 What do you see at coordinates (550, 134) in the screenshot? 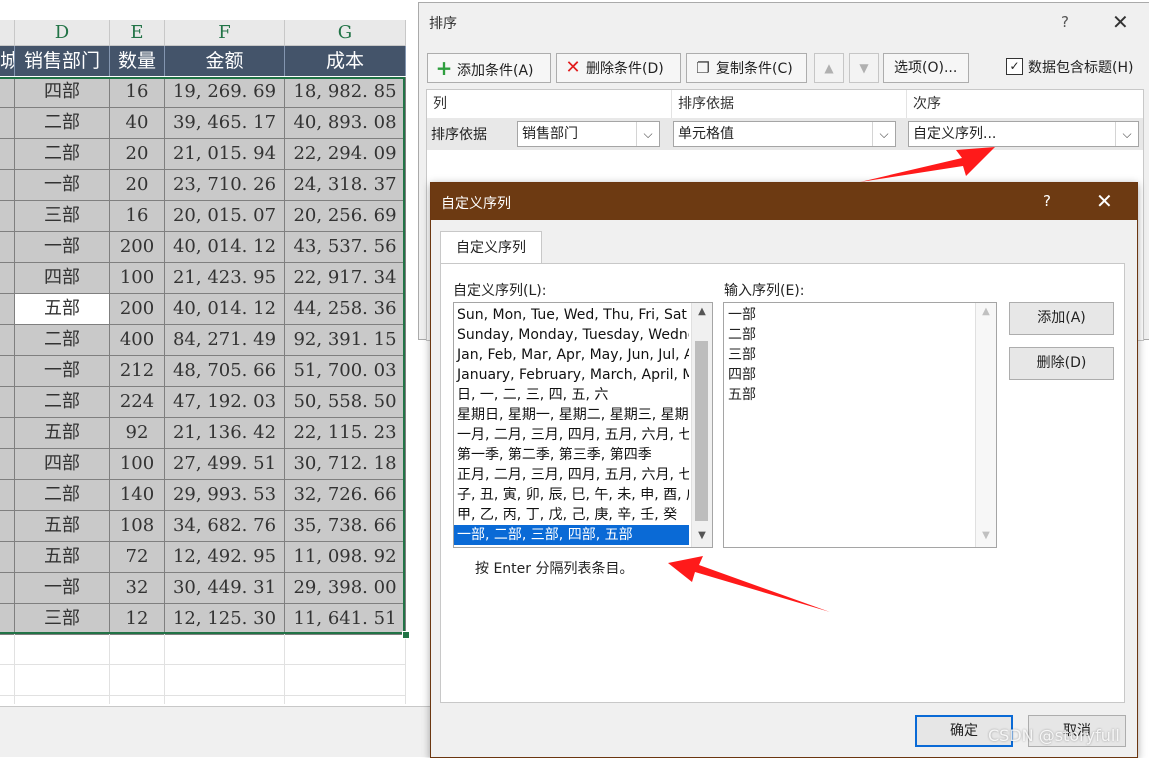
I see `column-select-value: 销售部门` at bounding box center [550, 134].